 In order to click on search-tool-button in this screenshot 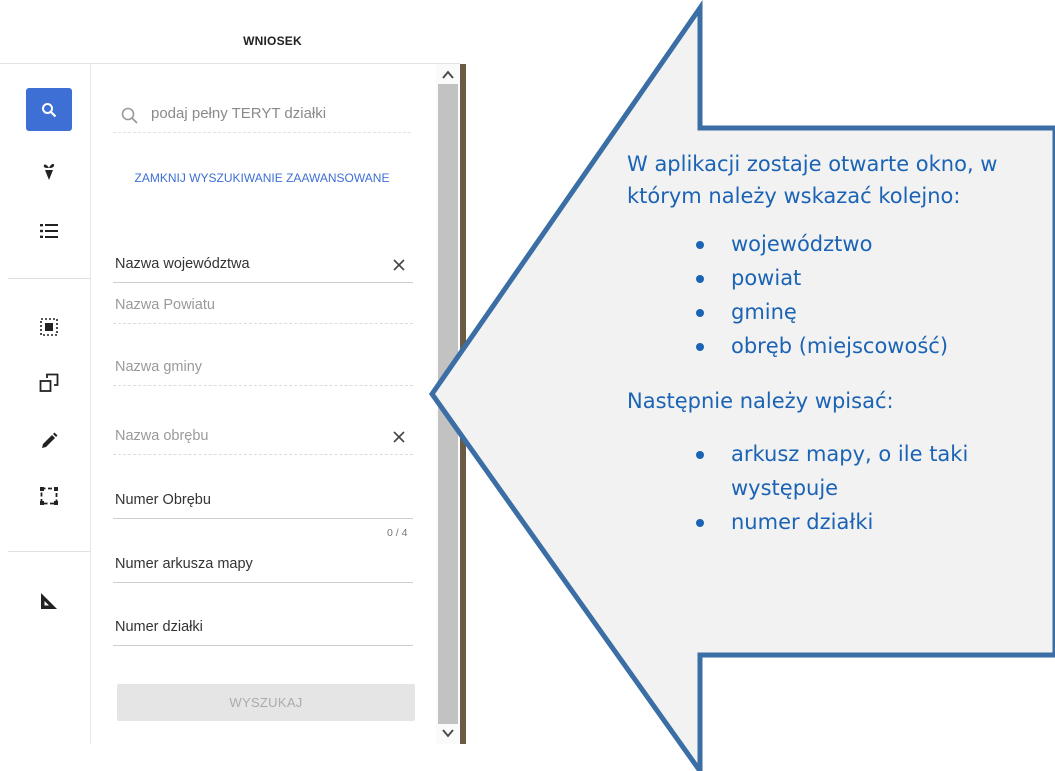, I will do `click(49, 109)`.